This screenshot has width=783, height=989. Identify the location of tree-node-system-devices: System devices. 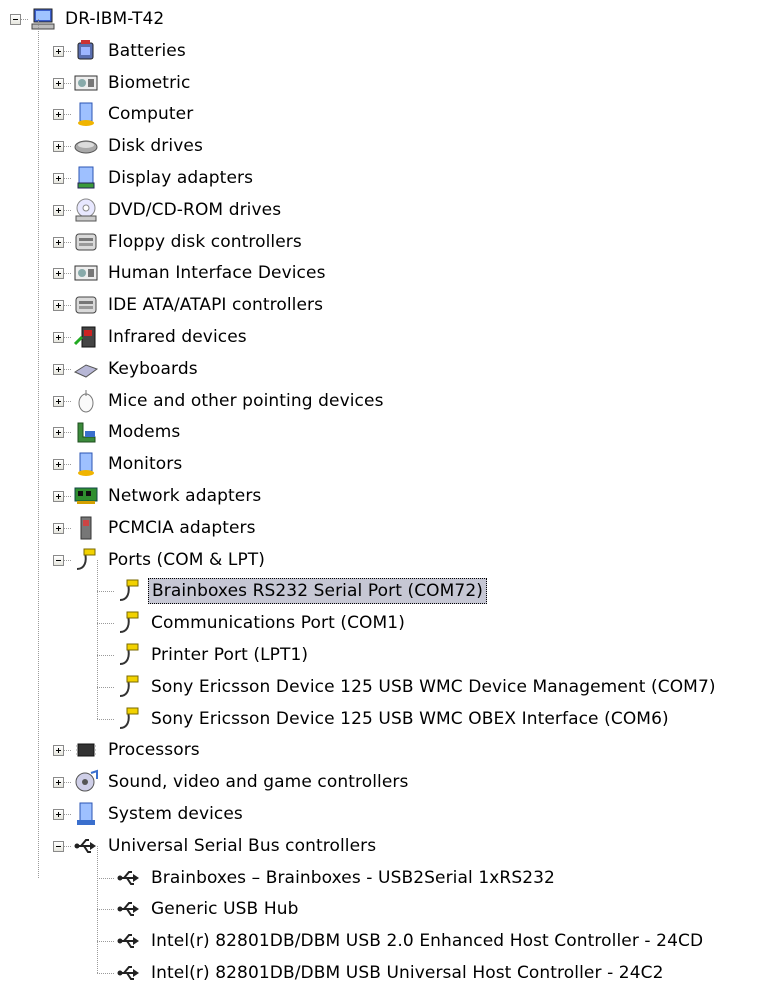
(159, 814).